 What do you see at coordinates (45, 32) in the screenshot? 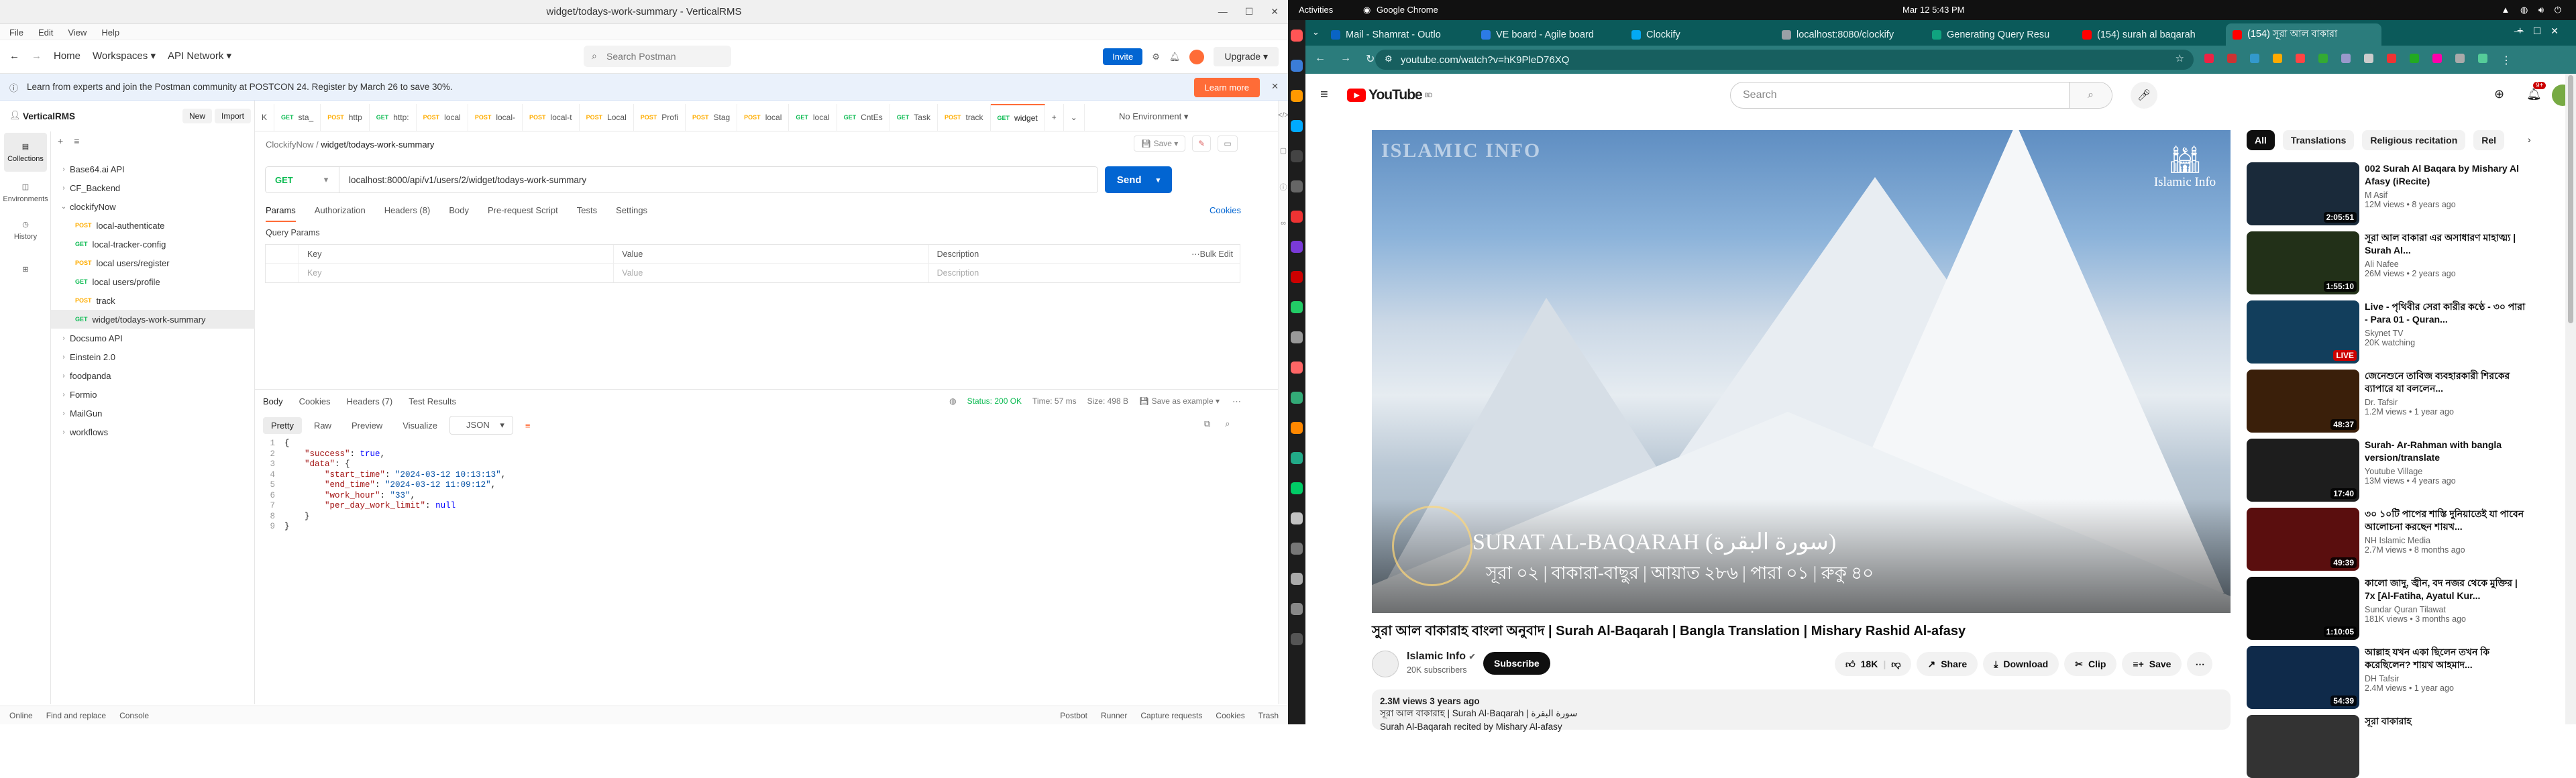
I see `menu-edit: Edit` at bounding box center [45, 32].